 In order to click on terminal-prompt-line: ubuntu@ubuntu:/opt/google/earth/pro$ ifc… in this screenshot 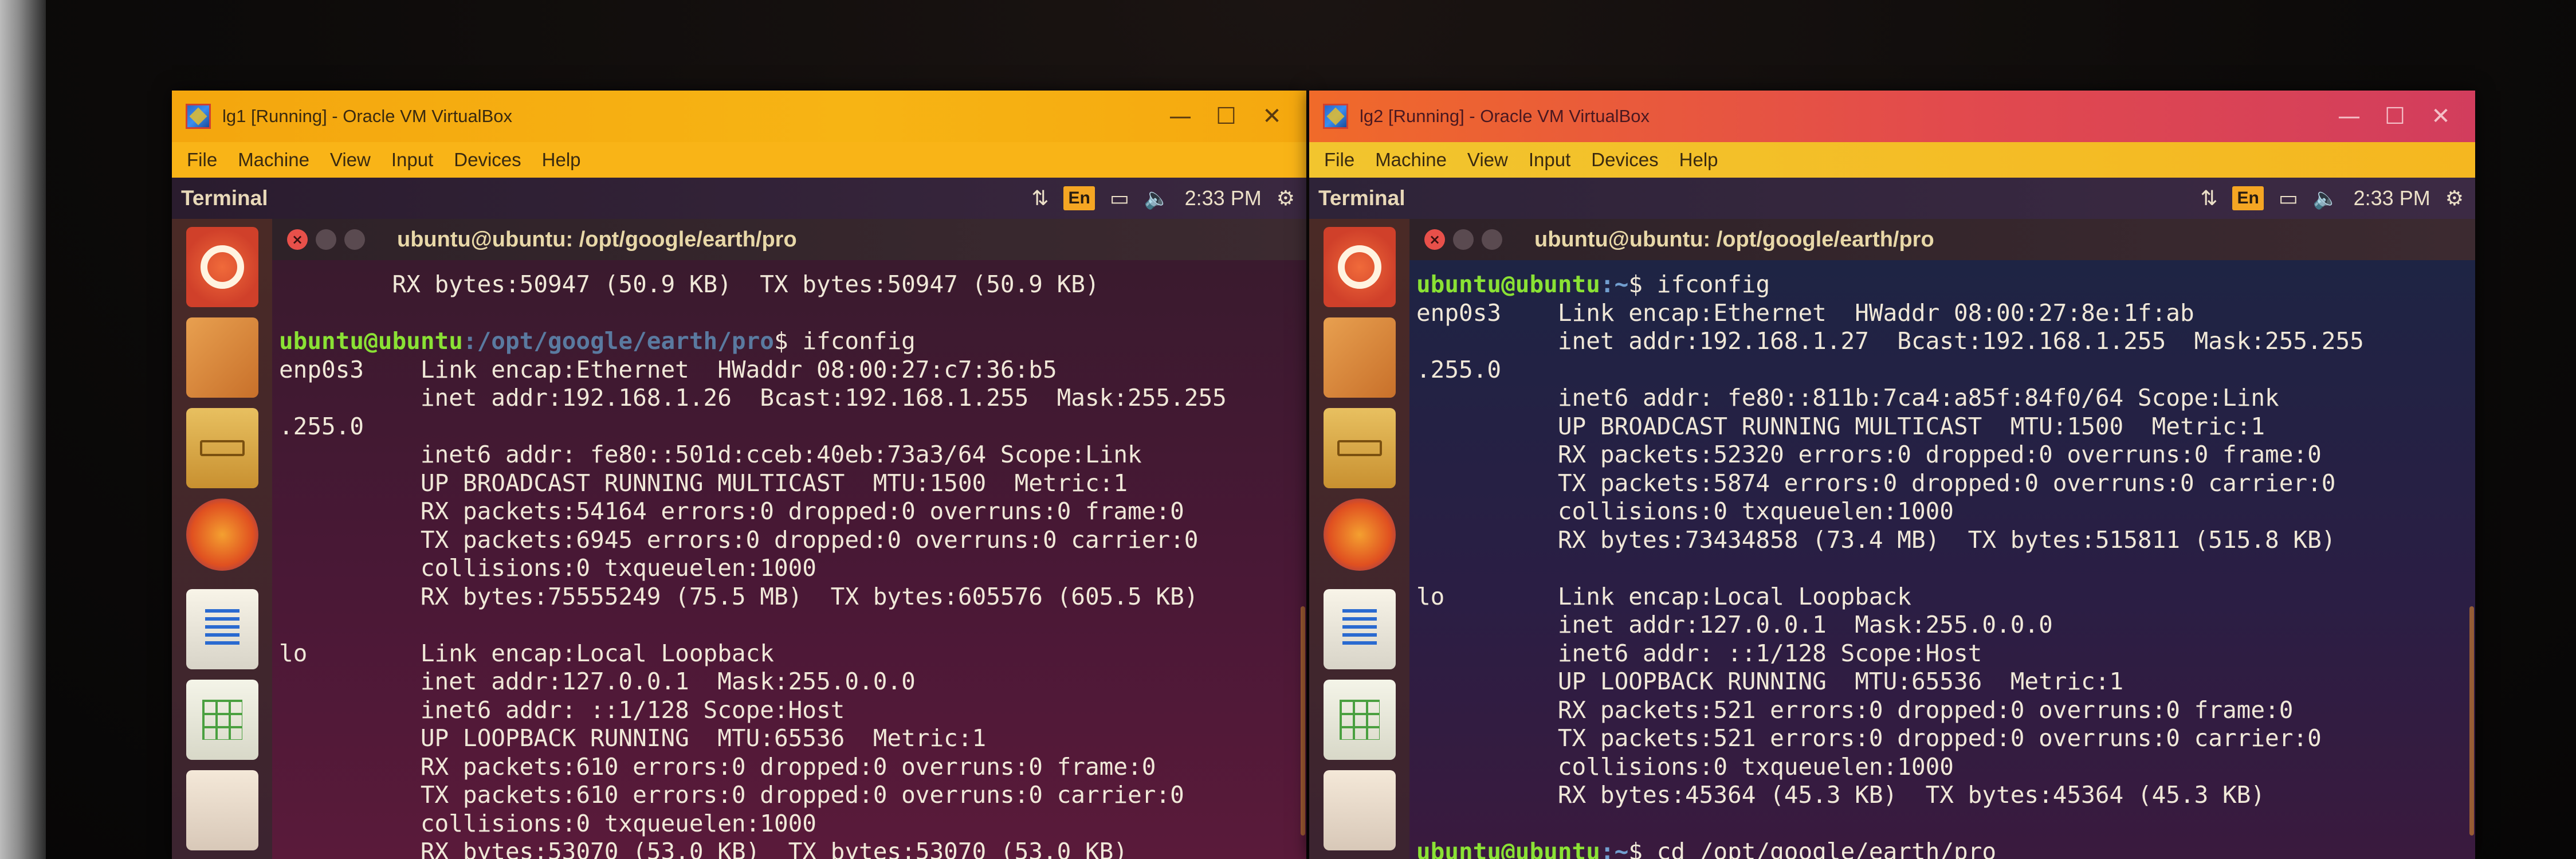, I will do `click(793, 341)`.